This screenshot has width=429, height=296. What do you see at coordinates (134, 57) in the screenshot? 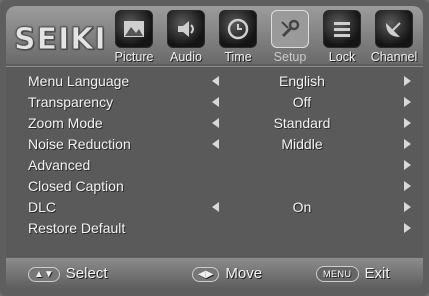
I see `tab-label: Picture` at bounding box center [134, 57].